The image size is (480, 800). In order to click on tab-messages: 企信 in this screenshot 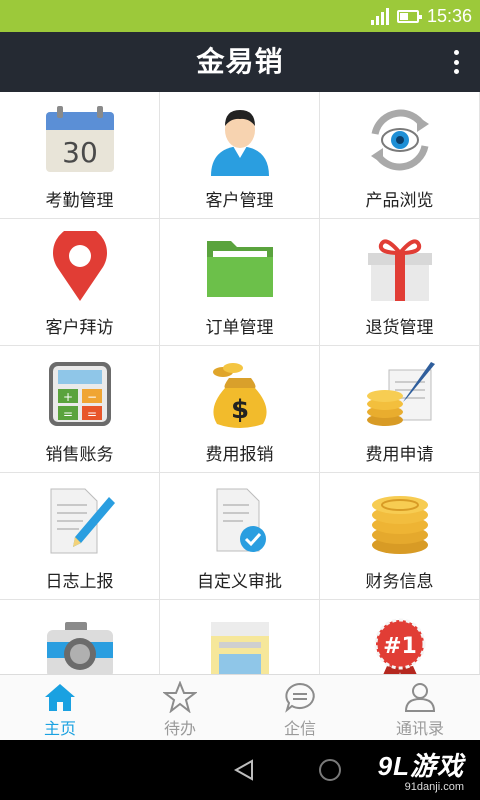, I will do `click(300, 708)`.